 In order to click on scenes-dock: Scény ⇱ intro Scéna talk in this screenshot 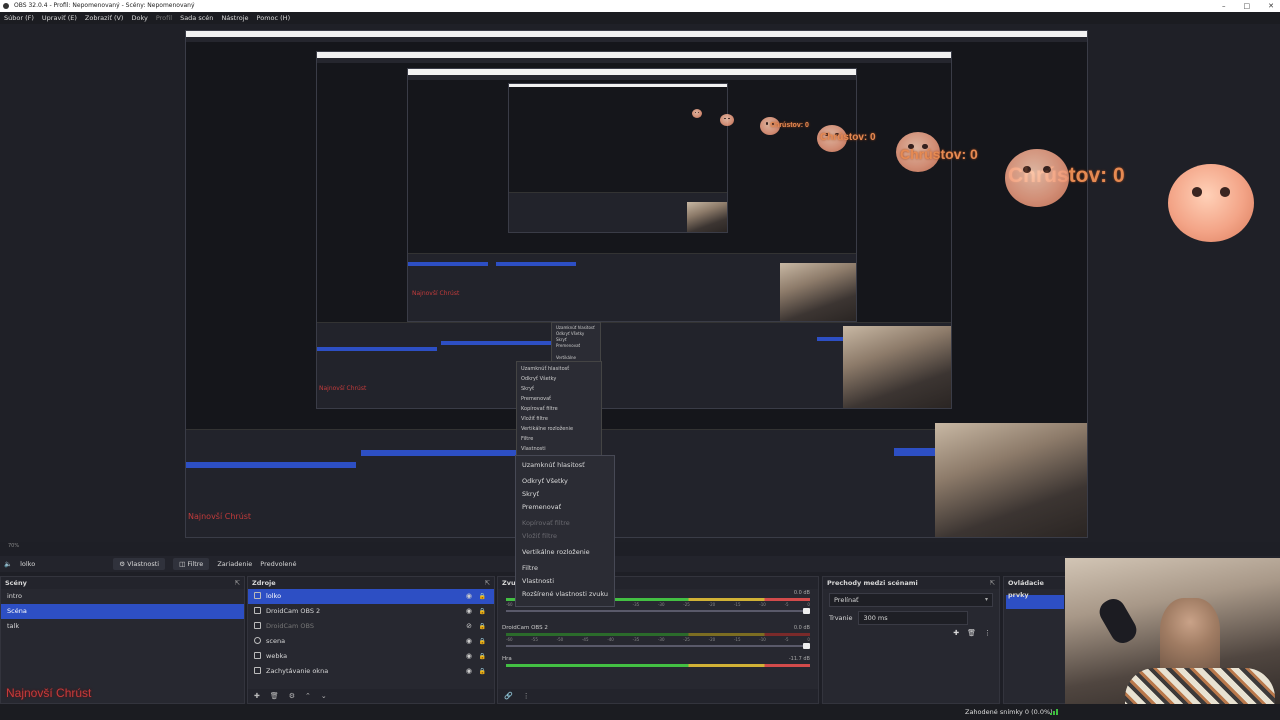, I will do `click(122, 640)`.